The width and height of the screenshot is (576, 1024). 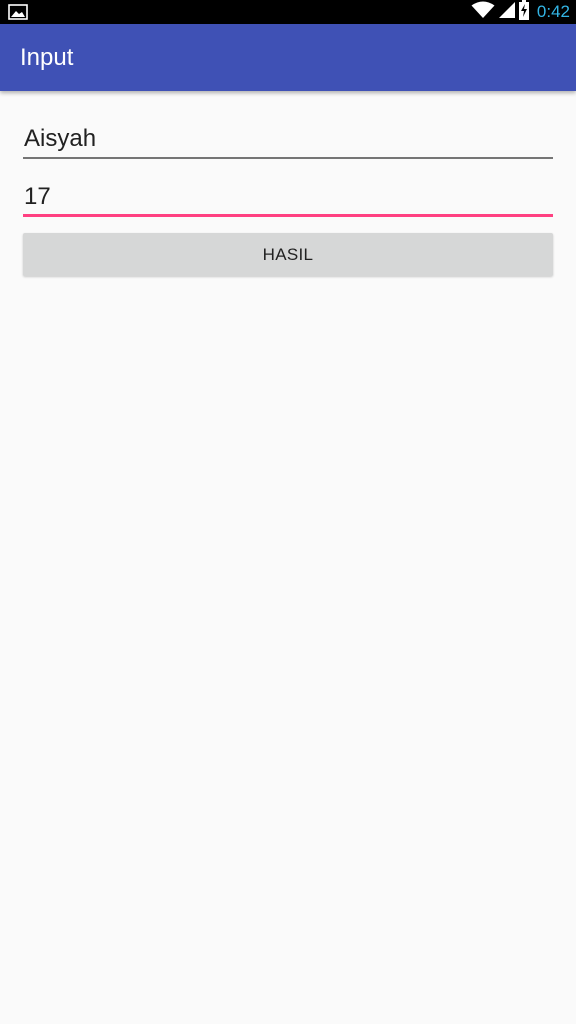 What do you see at coordinates (288, 215) in the screenshot?
I see `age-field-underline` at bounding box center [288, 215].